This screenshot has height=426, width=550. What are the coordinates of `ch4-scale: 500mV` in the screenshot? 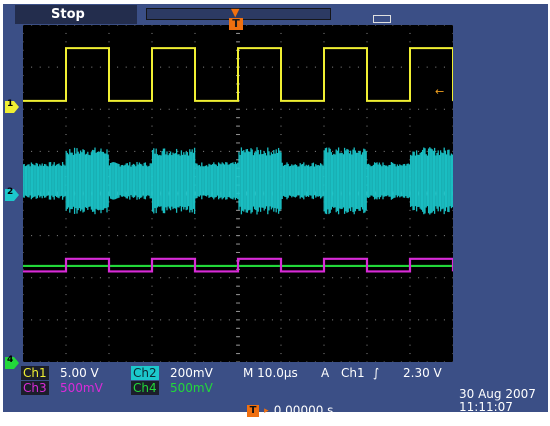 It's located at (191, 388).